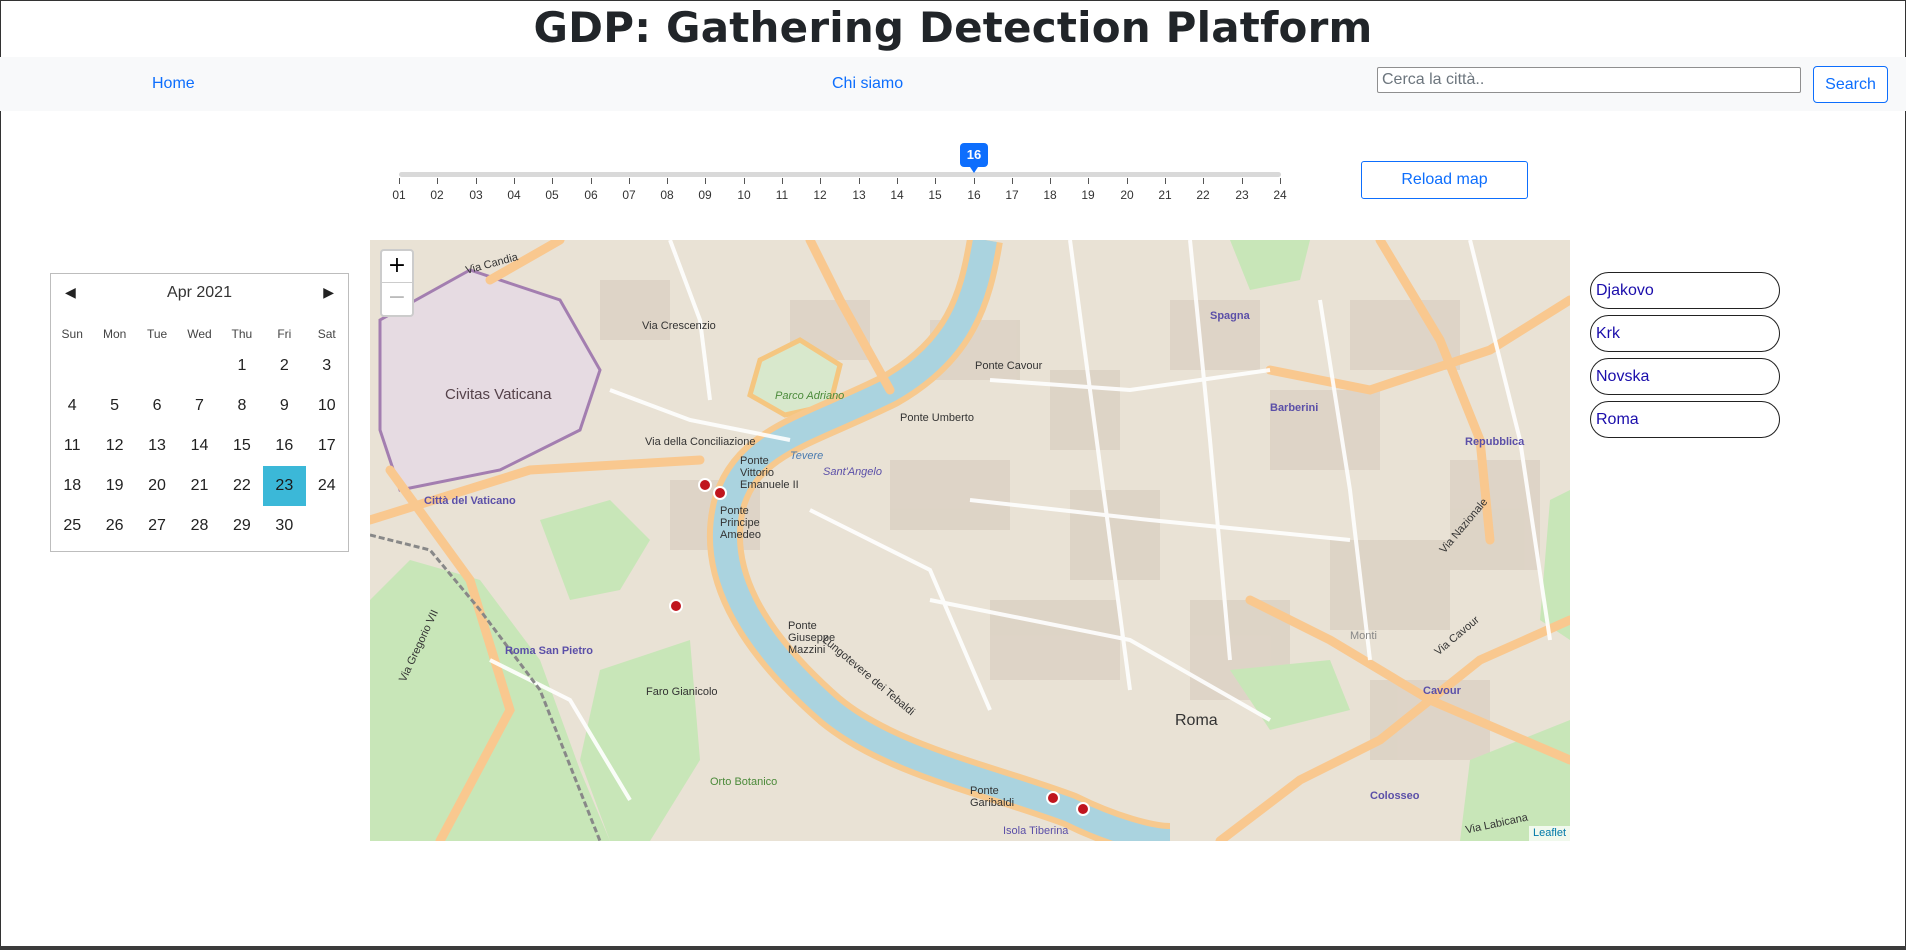 The height and width of the screenshot is (950, 1906). What do you see at coordinates (1203, 195) in the screenshot?
I see `slider-tick-label: 22` at bounding box center [1203, 195].